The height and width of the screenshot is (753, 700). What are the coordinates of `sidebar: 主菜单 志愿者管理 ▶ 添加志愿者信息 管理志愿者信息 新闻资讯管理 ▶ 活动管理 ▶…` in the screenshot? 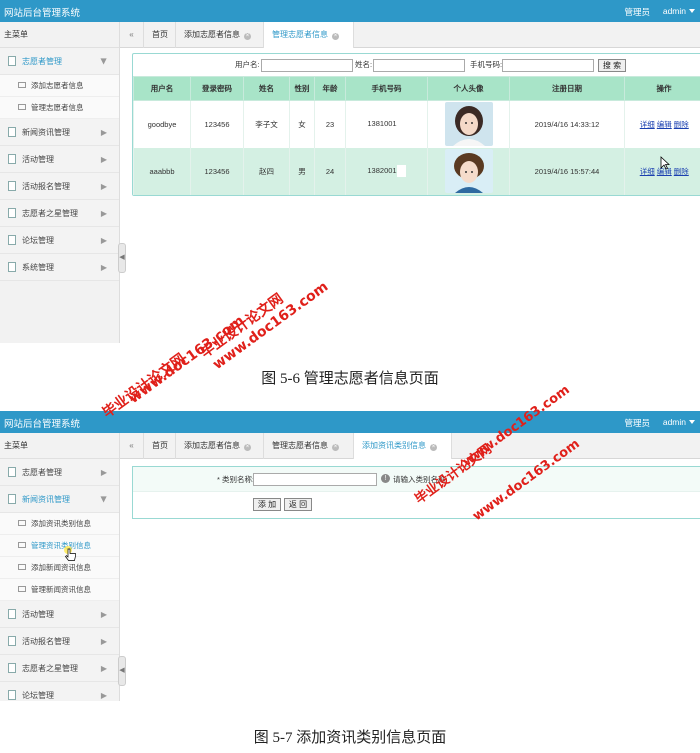 It's located at (60, 182).